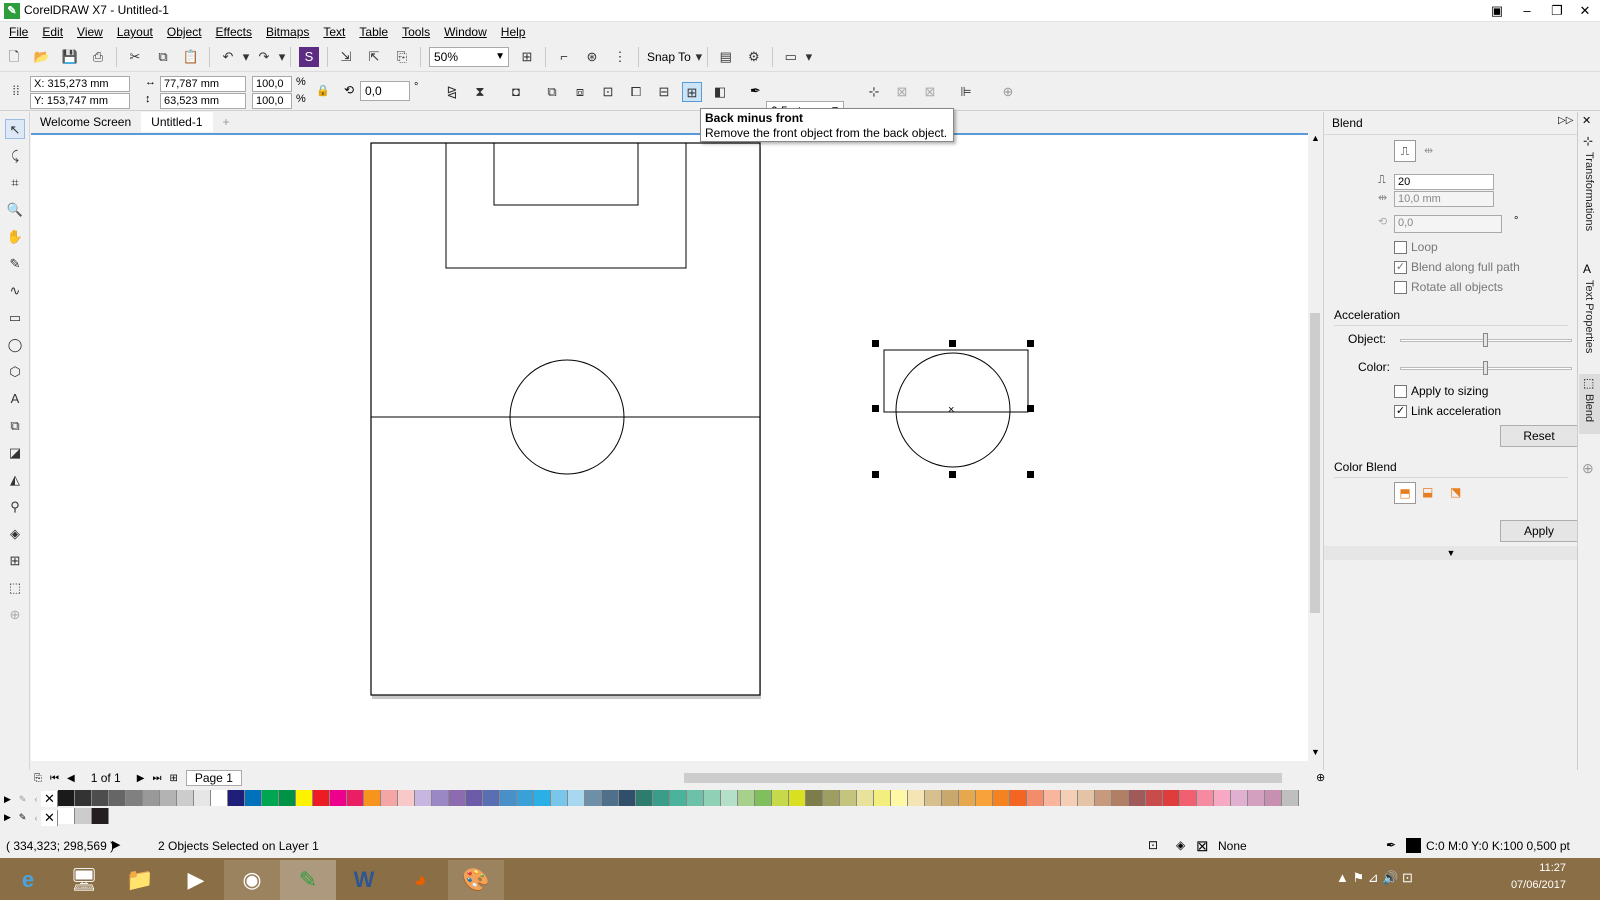  I want to click on mesh-fill-icon: ⊞, so click(15, 561).